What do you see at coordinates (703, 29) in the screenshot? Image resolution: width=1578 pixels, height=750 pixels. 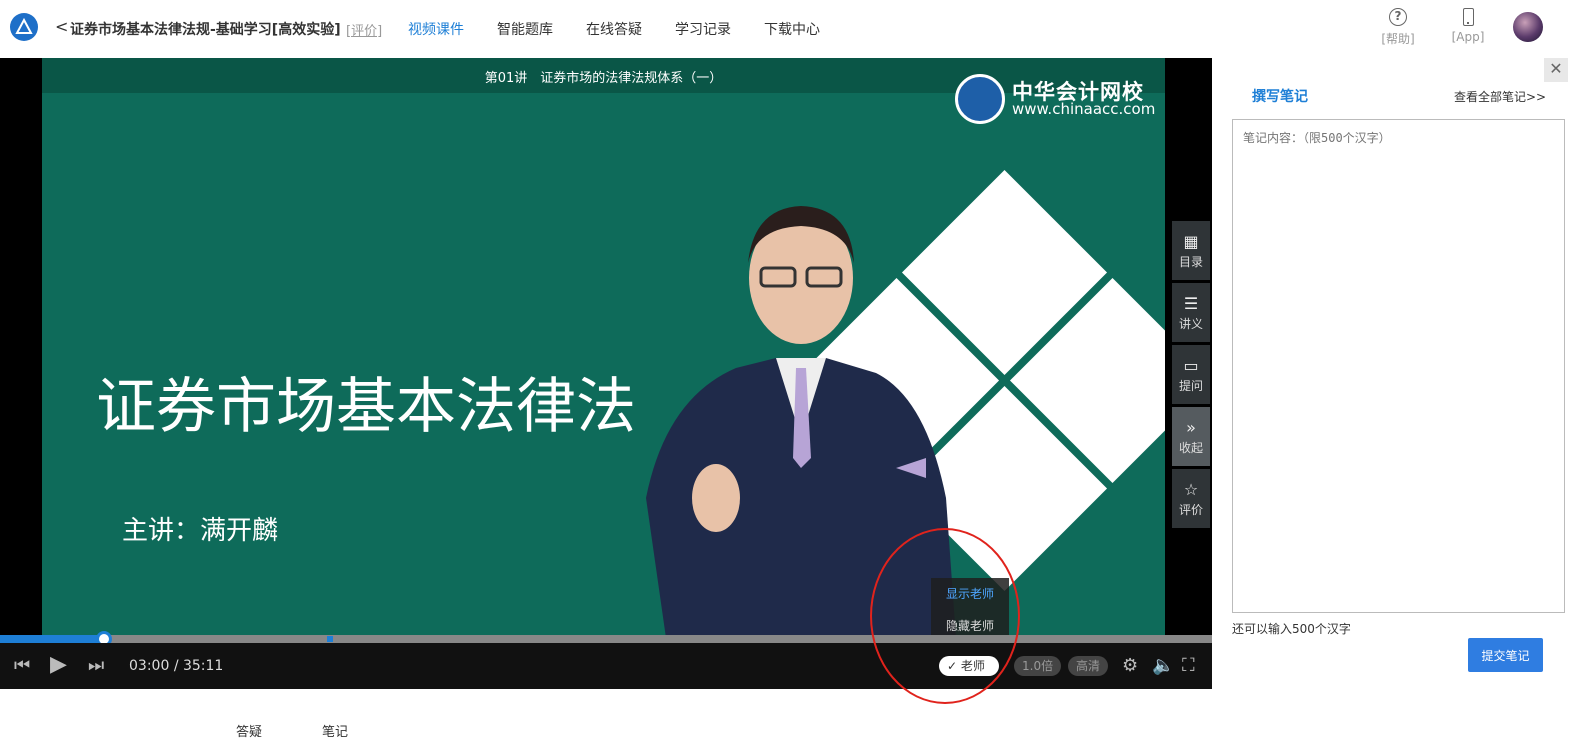 I see `nav-study-record: 学习记录` at bounding box center [703, 29].